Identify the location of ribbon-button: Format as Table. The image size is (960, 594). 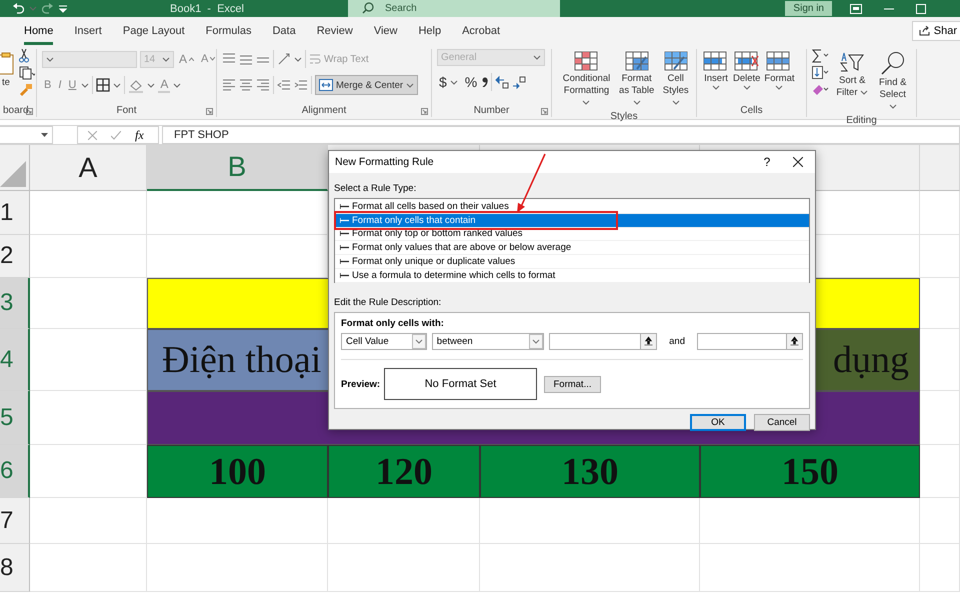
(636, 80).